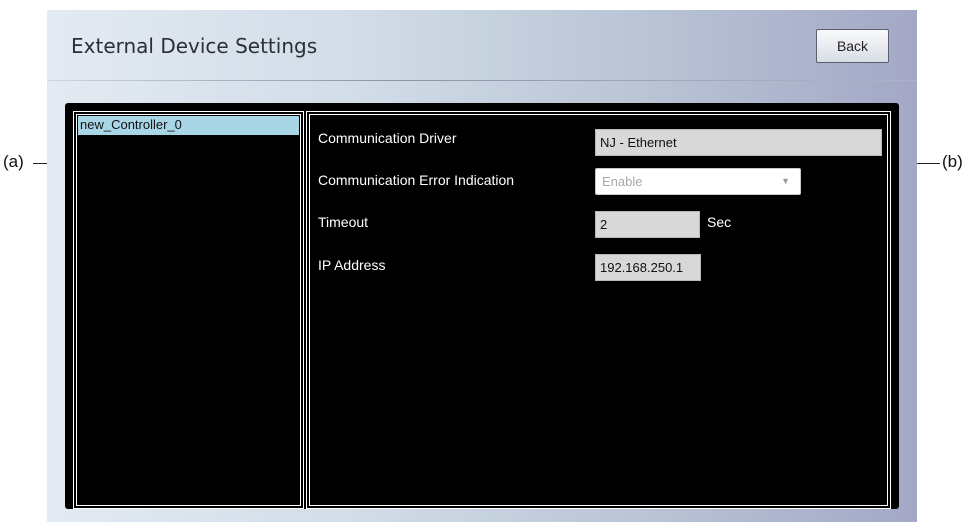 Image resolution: width=970 pixels, height=524 pixels. I want to click on timeout-label: Timeout, so click(343, 222).